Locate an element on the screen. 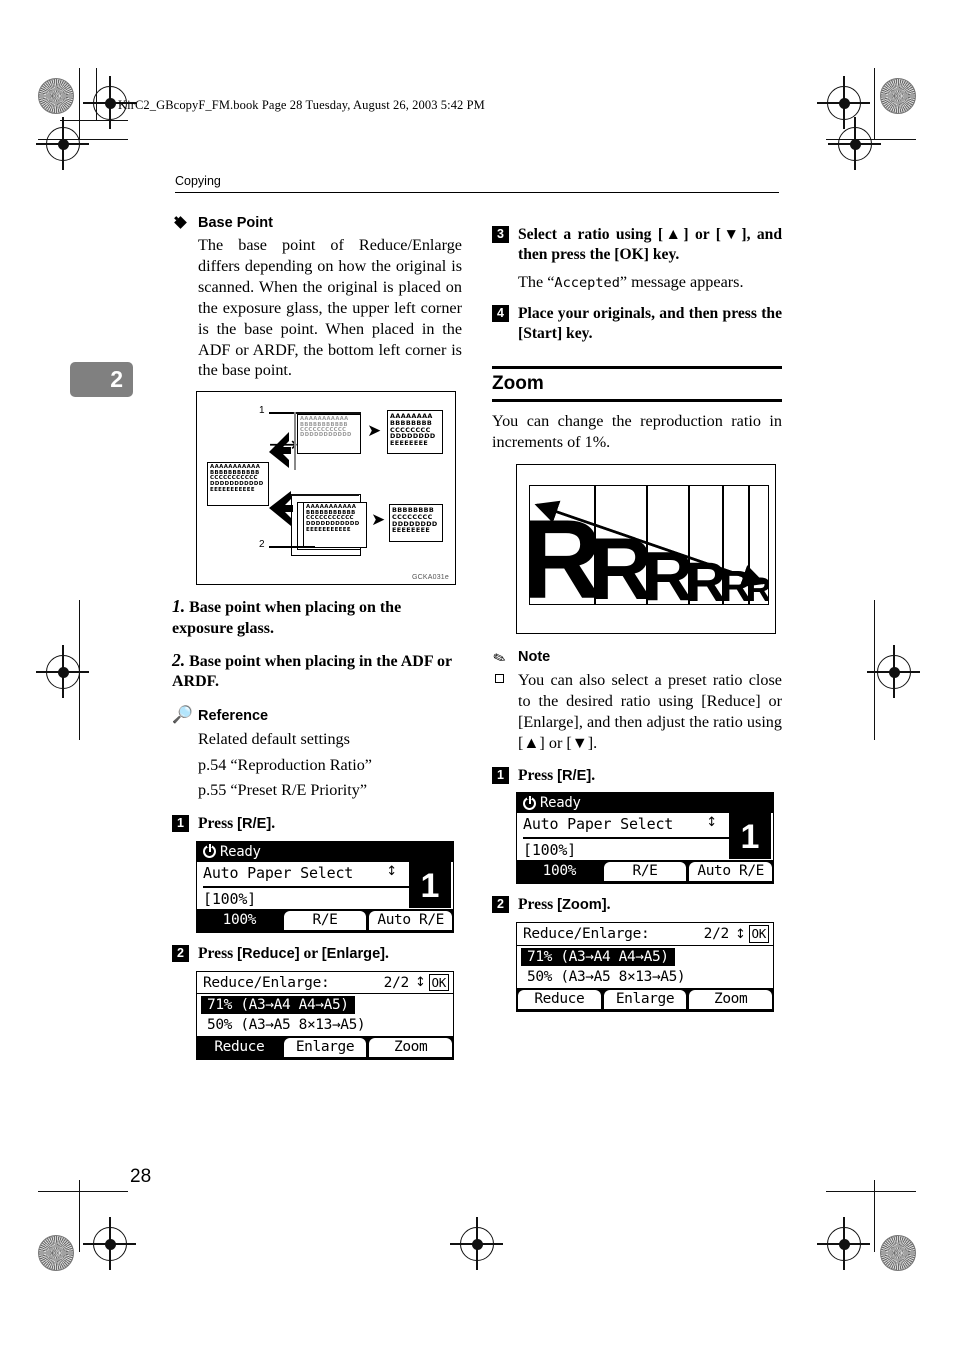 Image resolution: width=954 pixels, height=1348 pixels. reference-heading-label: Reference is located at coordinates (233, 715).